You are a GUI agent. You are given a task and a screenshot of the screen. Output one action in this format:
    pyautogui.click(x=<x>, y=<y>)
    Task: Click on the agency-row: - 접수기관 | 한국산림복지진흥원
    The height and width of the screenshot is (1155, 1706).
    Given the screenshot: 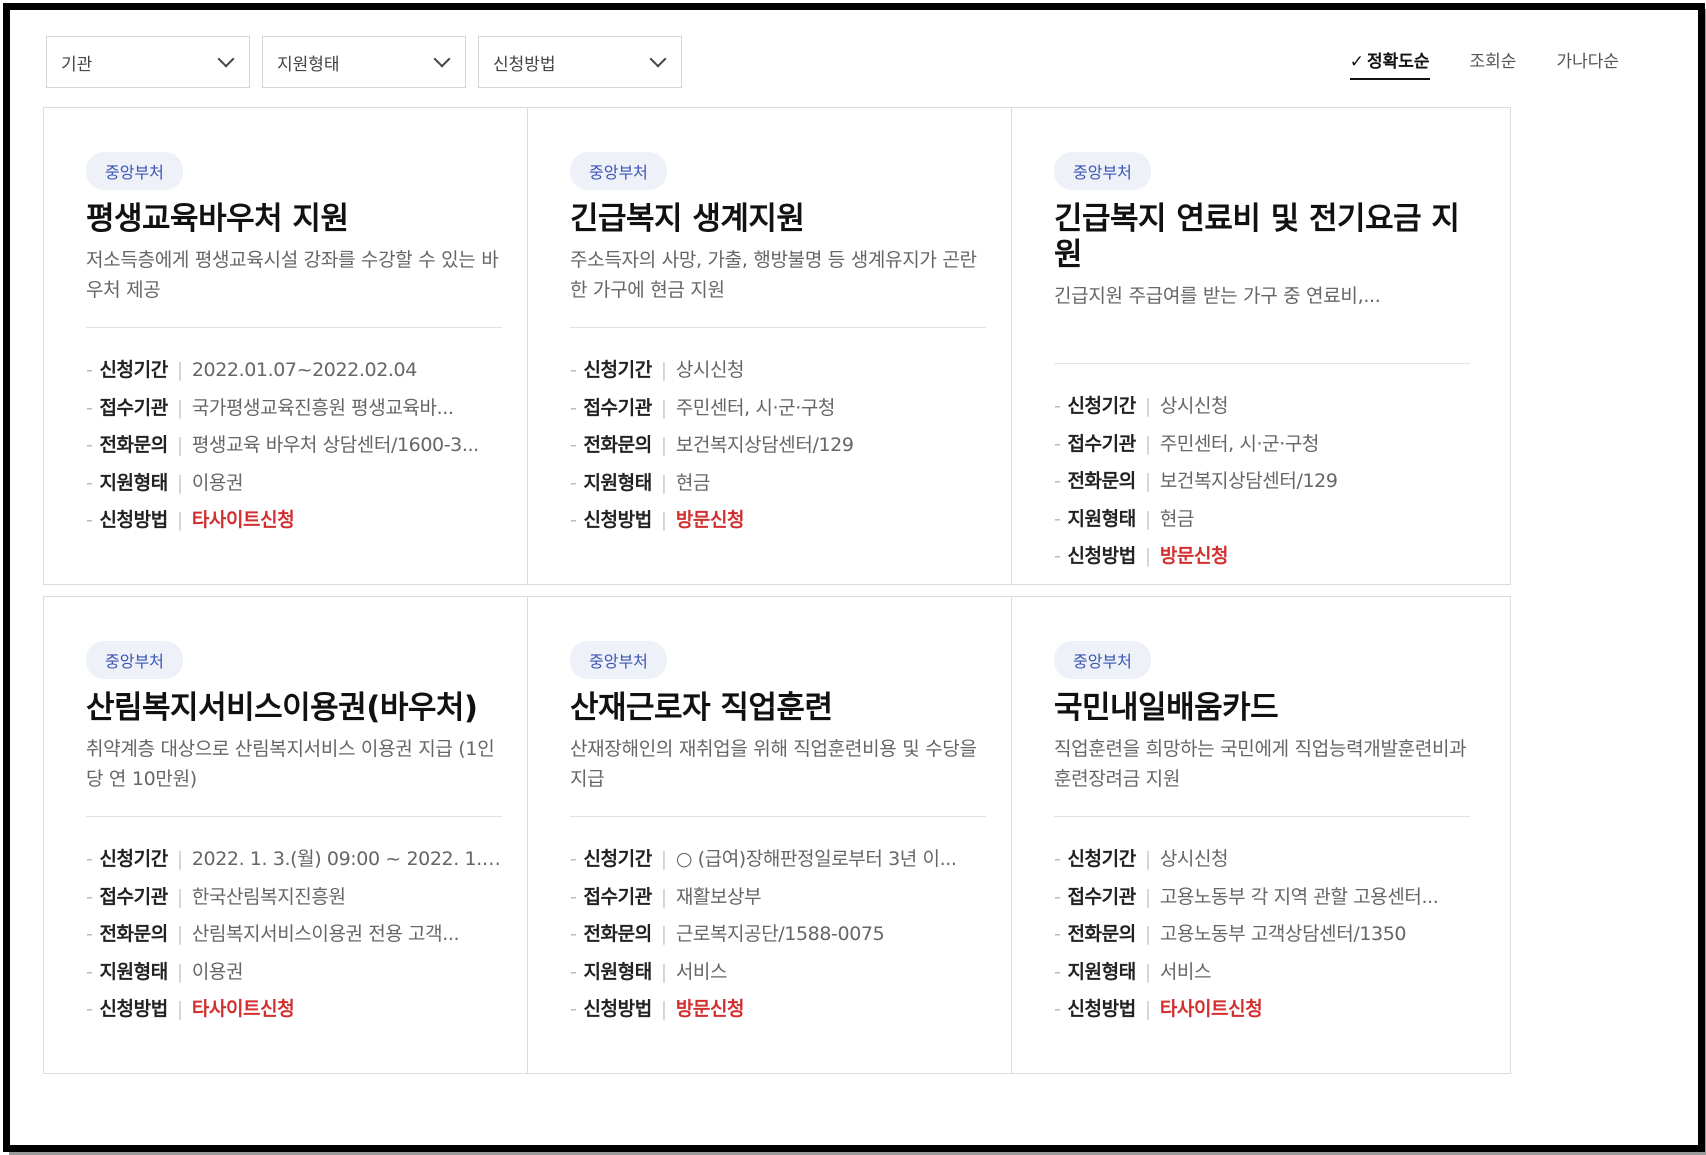 What is the action you would take?
    pyautogui.click(x=294, y=898)
    